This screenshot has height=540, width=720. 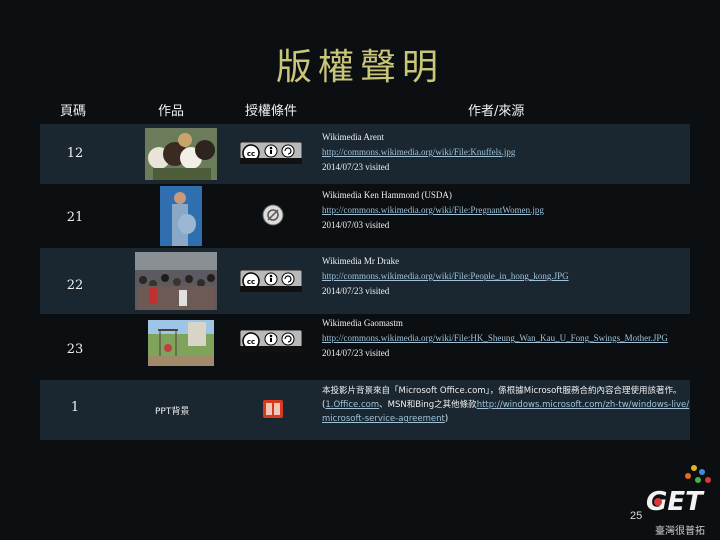 I want to click on page-title: 版權聲明, so click(x=359, y=67).